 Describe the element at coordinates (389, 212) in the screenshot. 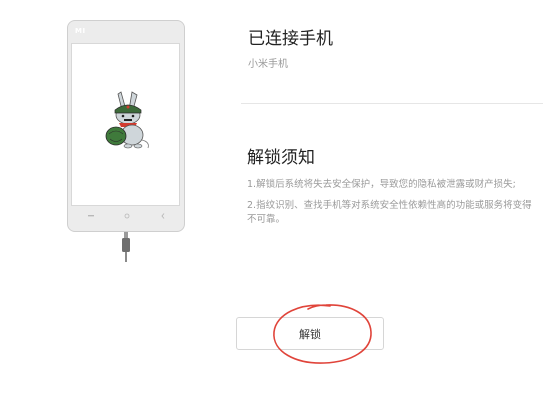

I see `notice-item-2: 2.指纹识别、查找手机等对系统安全性依赖性高的功能或服务将变得不可靠。` at that location.